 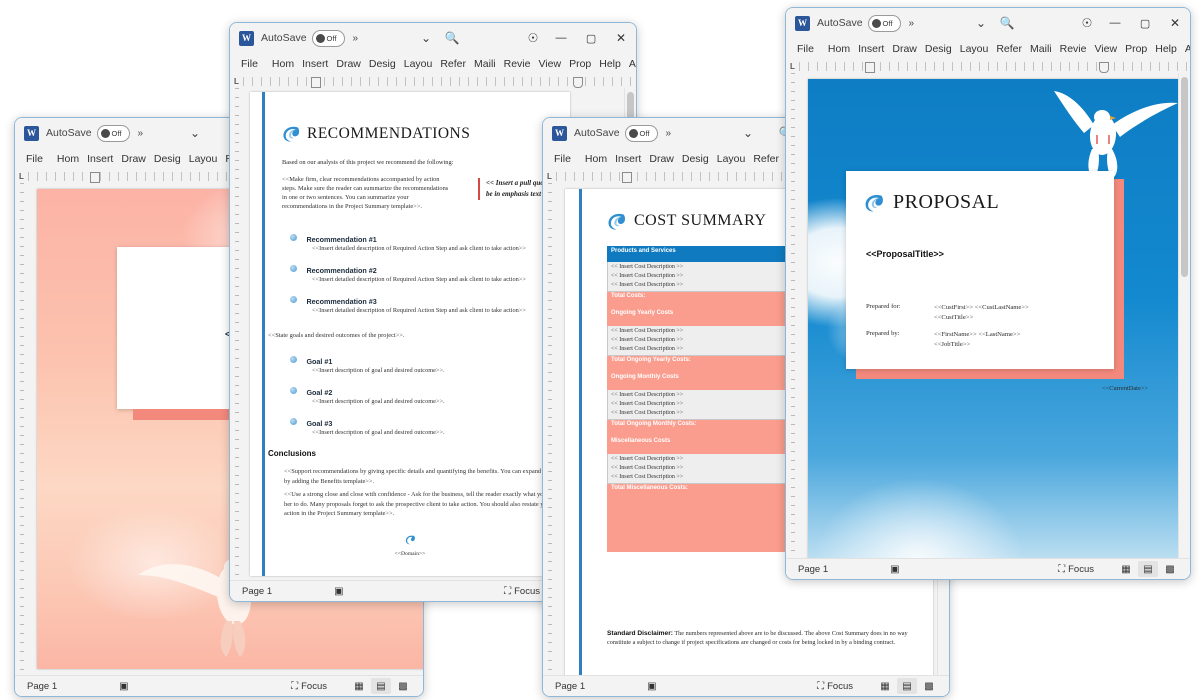 I want to click on tab-references: Refer, so click(x=1009, y=49).